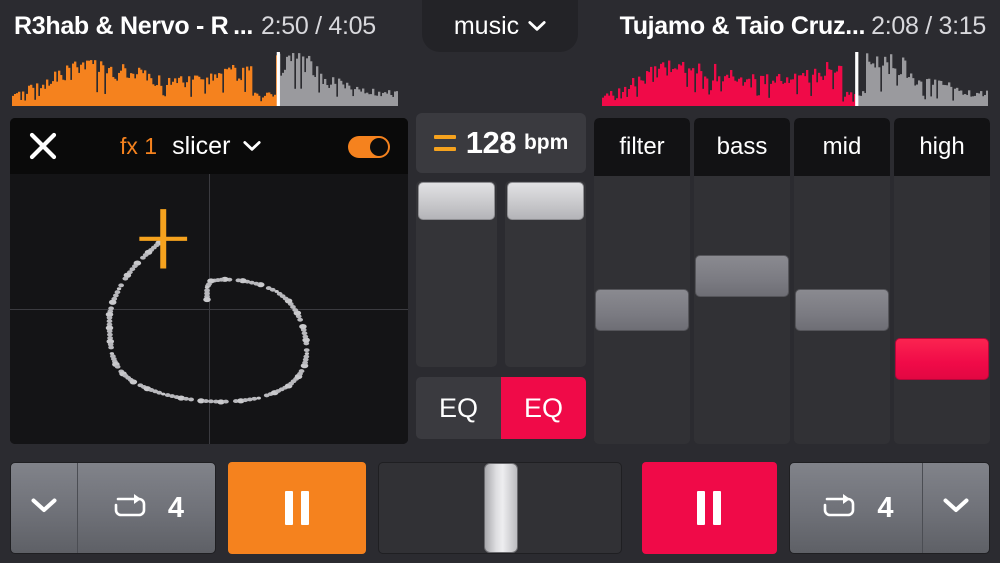 The height and width of the screenshot is (563, 1000). What do you see at coordinates (456, 201) in the screenshot?
I see `tempo-fader-a-handle` at bounding box center [456, 201].